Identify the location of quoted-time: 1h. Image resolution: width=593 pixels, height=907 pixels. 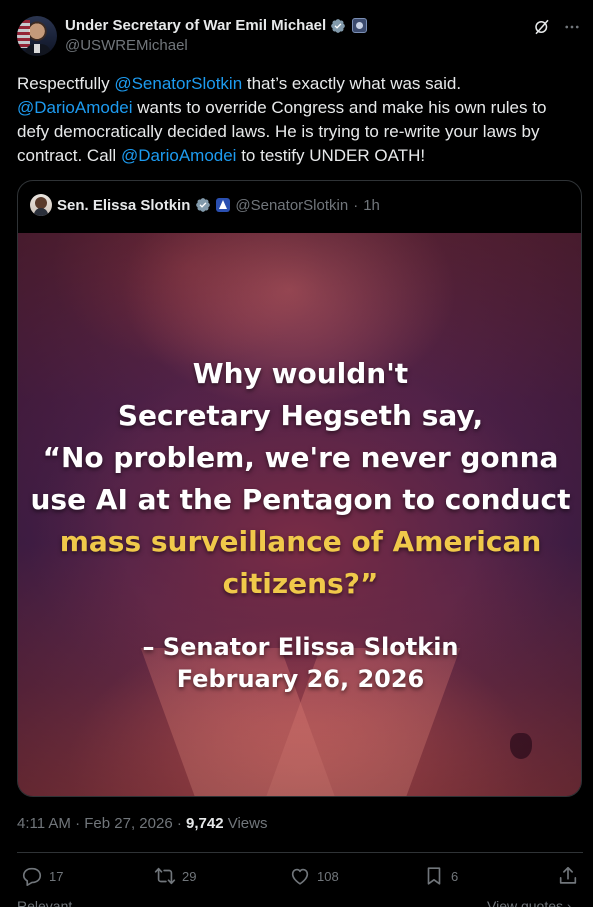
(371, 205).